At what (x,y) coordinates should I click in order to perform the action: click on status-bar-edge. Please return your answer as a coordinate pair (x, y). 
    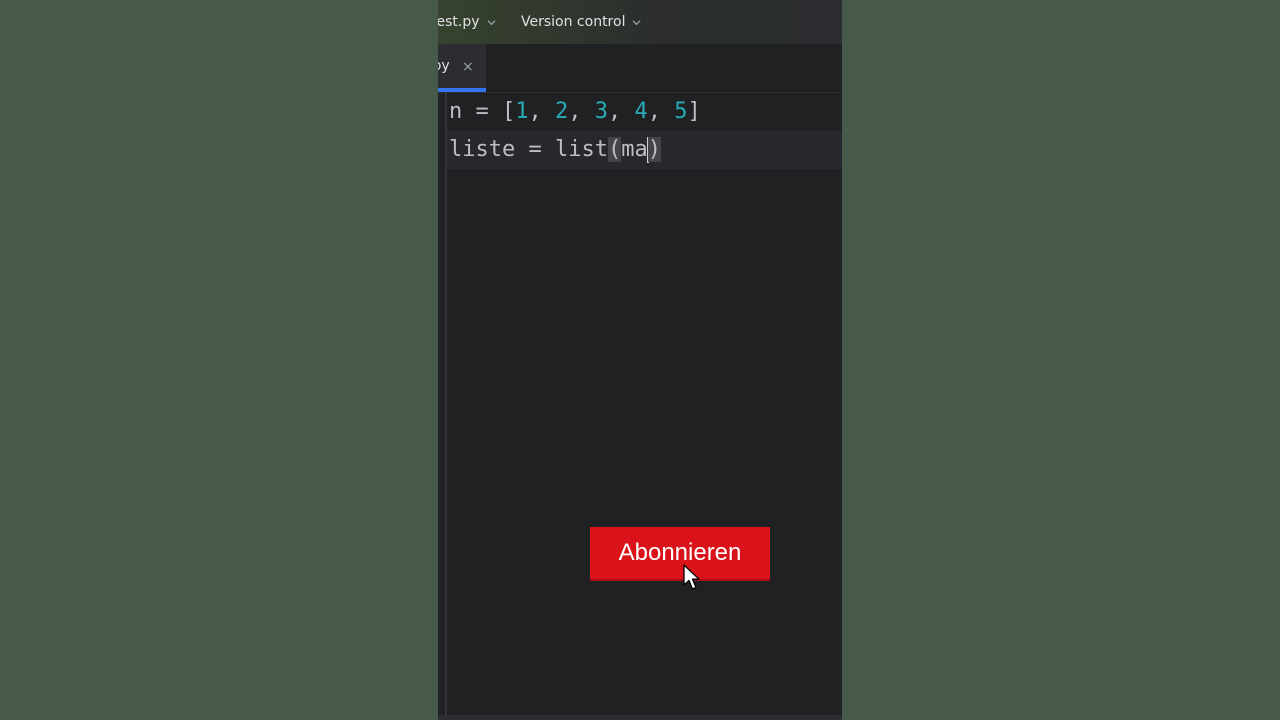
    Looking at the image, I should click on (640, 717).